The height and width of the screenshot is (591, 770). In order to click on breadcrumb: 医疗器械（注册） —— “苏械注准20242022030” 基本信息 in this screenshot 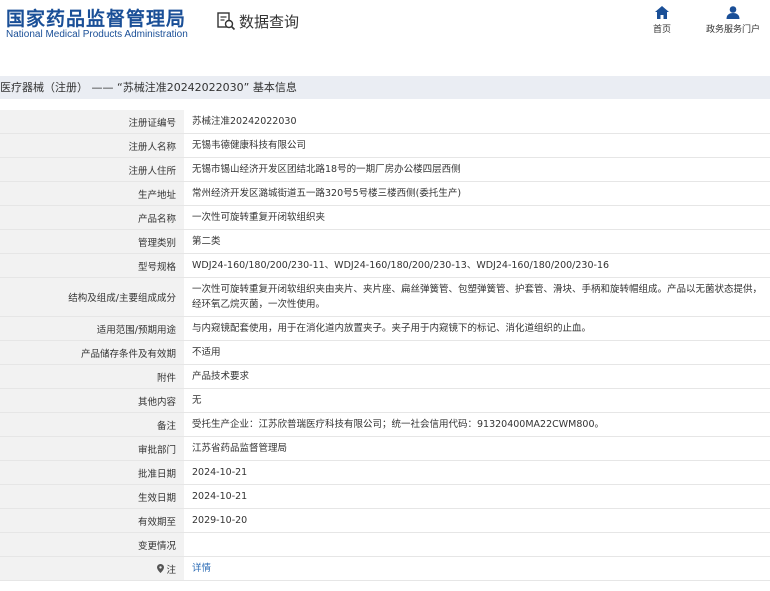, I will do `click(385, 87)`.